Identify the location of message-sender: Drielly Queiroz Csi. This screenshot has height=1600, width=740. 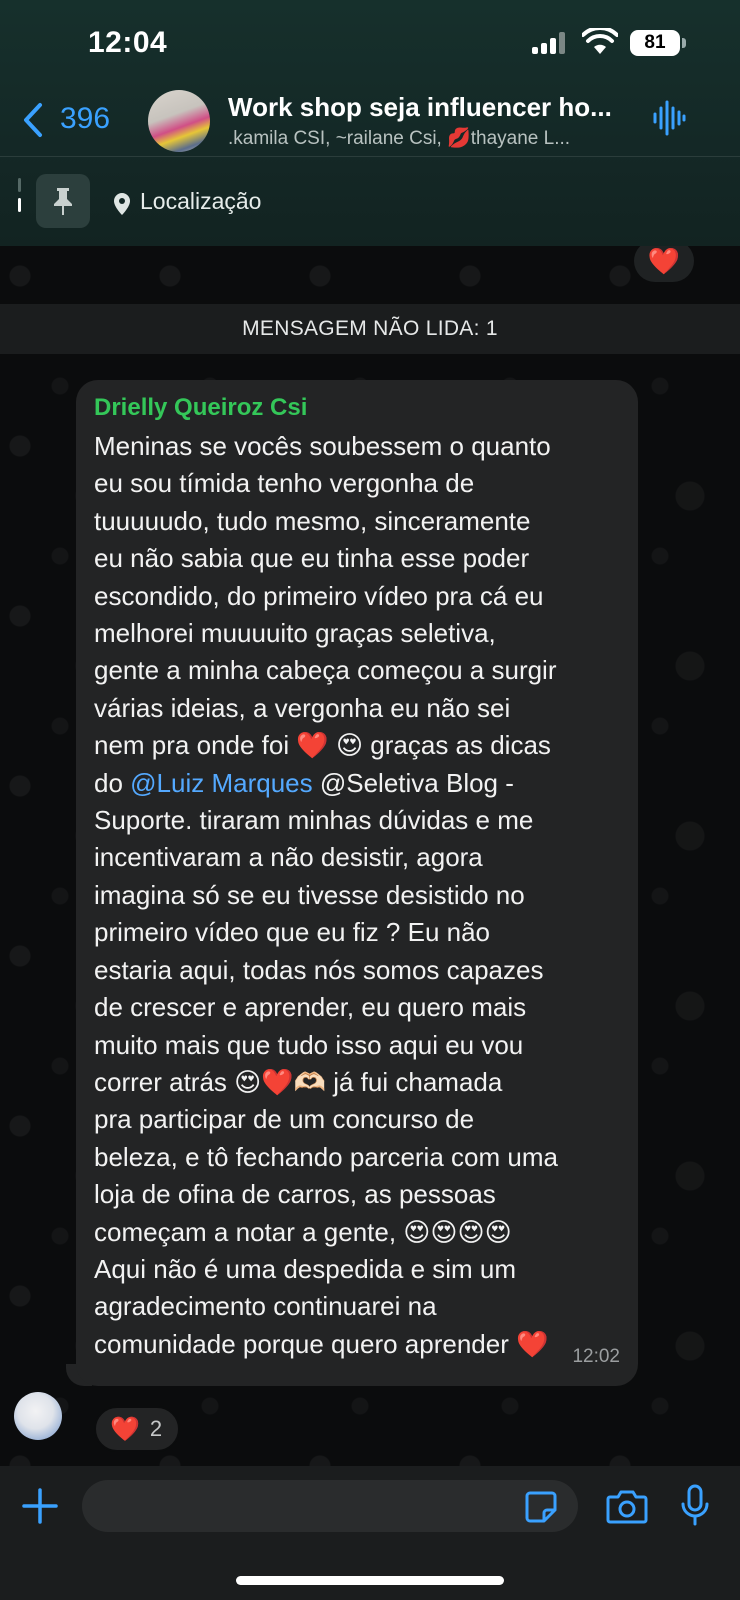
(357, 409).